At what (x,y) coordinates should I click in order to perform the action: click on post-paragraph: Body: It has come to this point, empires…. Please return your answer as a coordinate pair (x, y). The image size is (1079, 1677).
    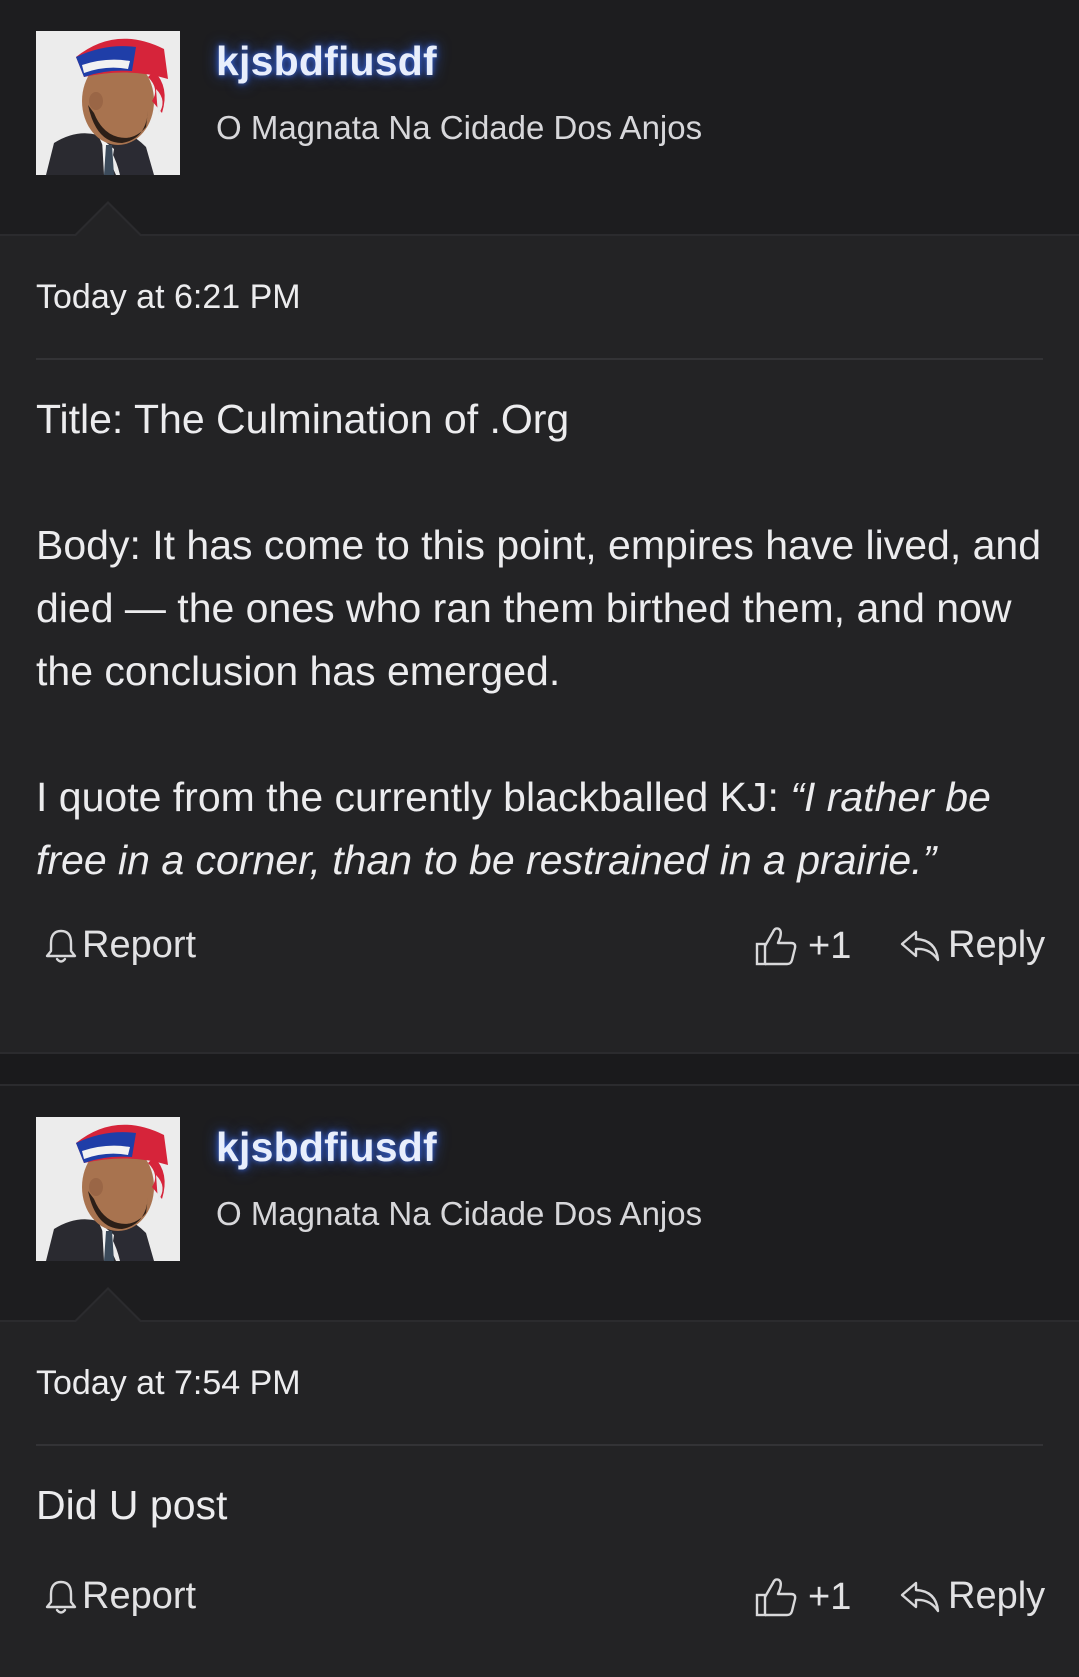
    Looking at the image, I should click on (539, 608).